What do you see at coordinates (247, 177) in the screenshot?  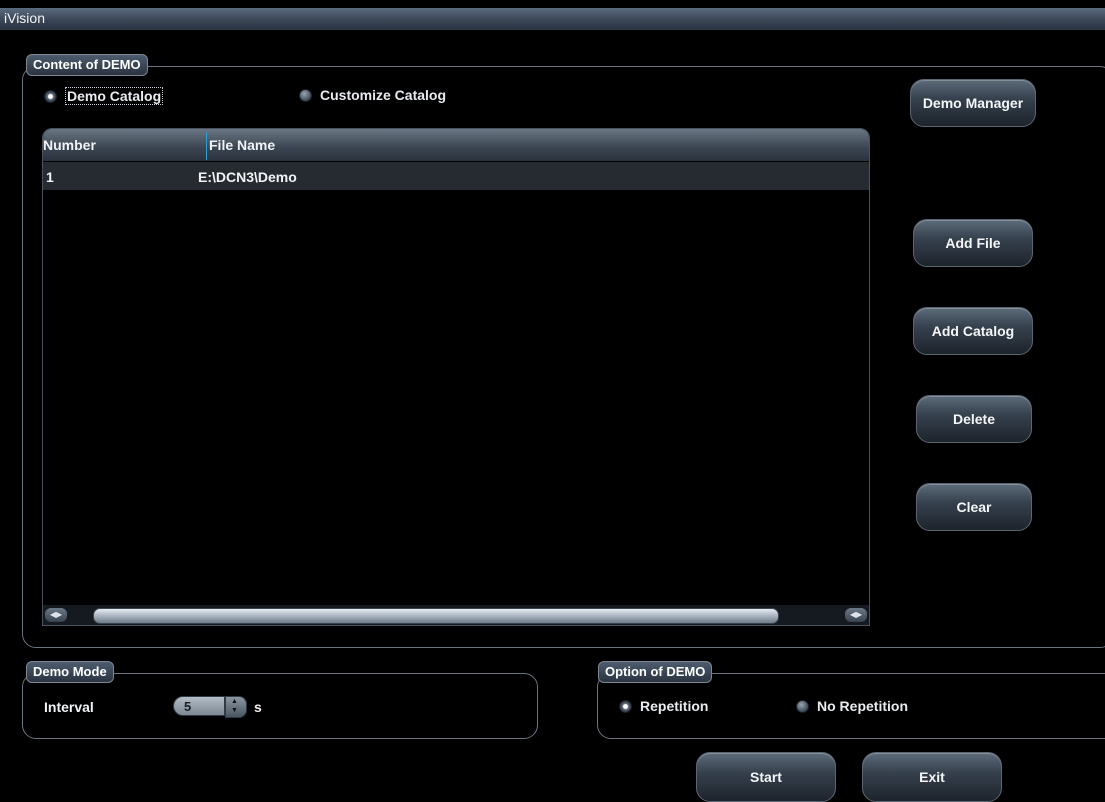 I see `row-file-name-cell: E:\DCN3\Demo` at bounding box center [247, 177].